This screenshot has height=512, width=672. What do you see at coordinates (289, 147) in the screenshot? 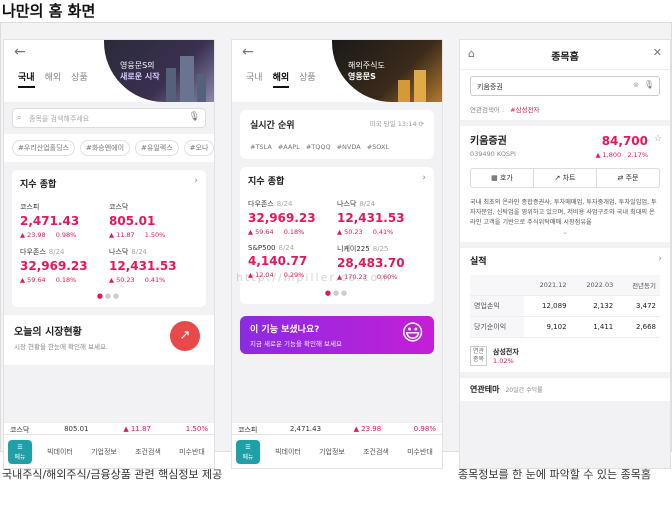
I see `tag-item: #AAPL` at bounding box center [289, 147].